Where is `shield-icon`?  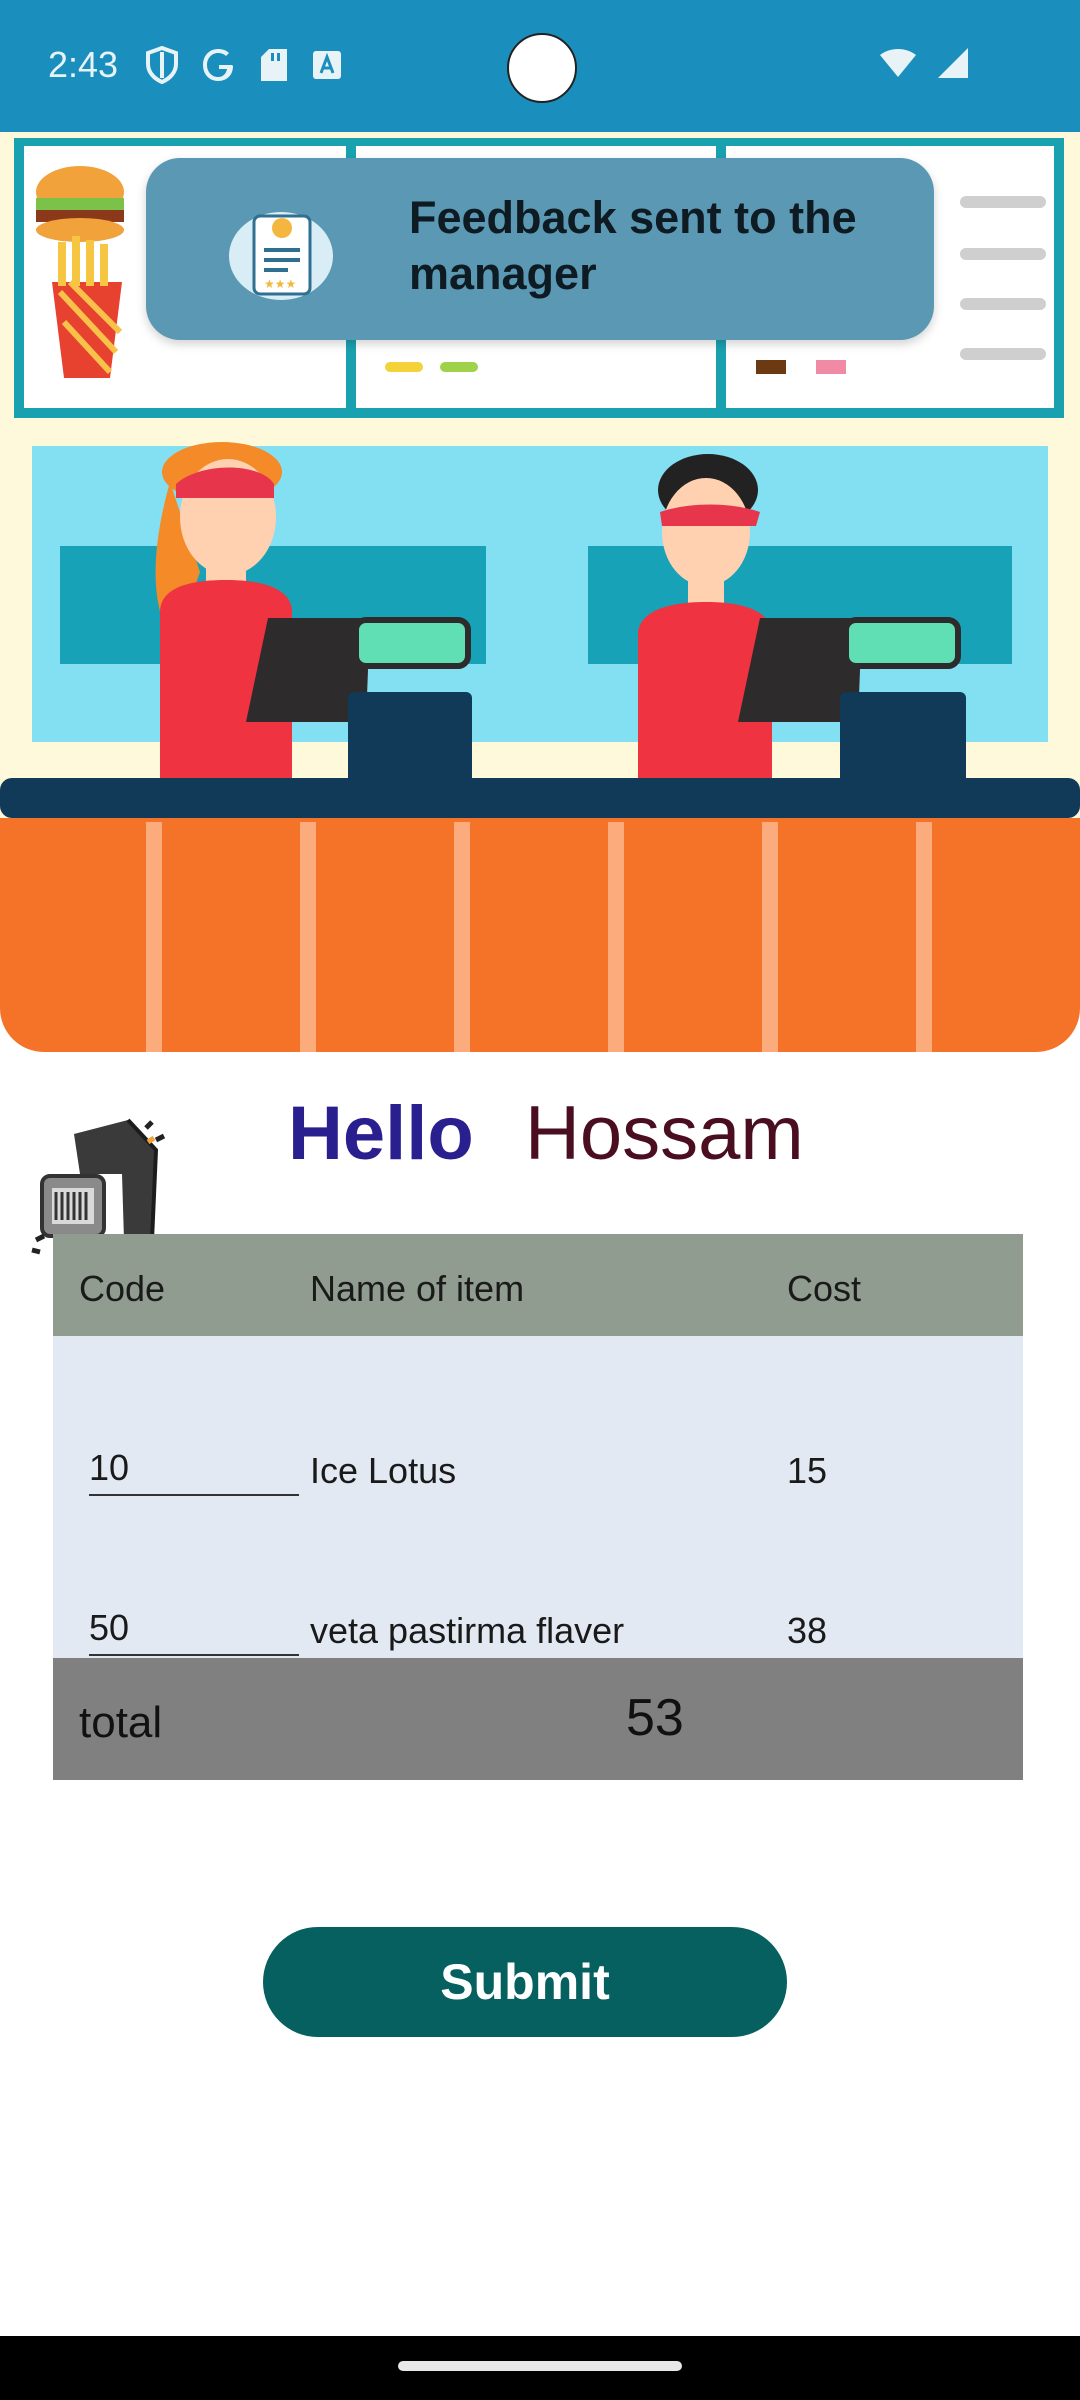 shield-icon is located at coordinates (162, 65).